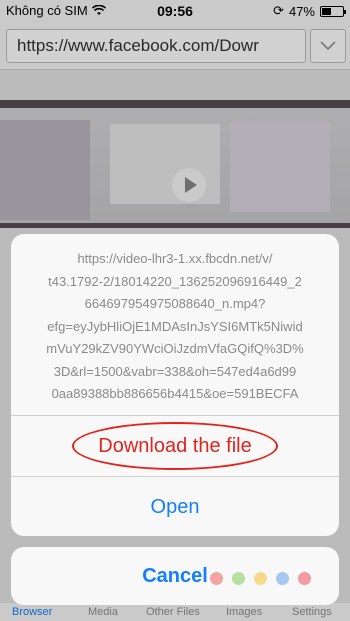 Image resolution: width=350 pixels, height=621 pixels. Describe the element at coordinates (175, 303) in the screenshot. I see `url-line: 664697954975088640_n.mp4?` at that location.